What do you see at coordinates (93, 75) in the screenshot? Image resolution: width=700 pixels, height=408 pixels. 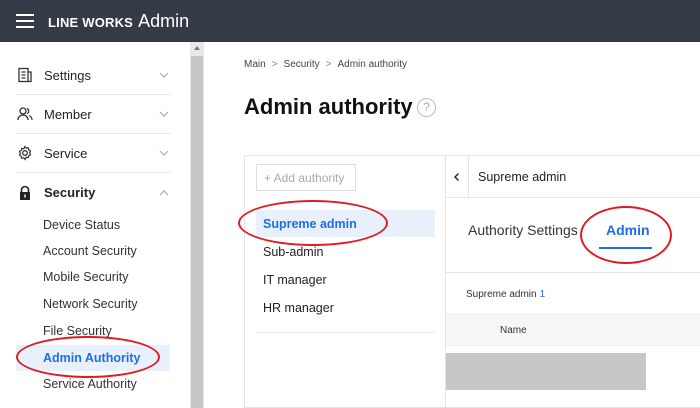 I see `sidebar-item-settings: Settings` at bounding box center [93, 75].